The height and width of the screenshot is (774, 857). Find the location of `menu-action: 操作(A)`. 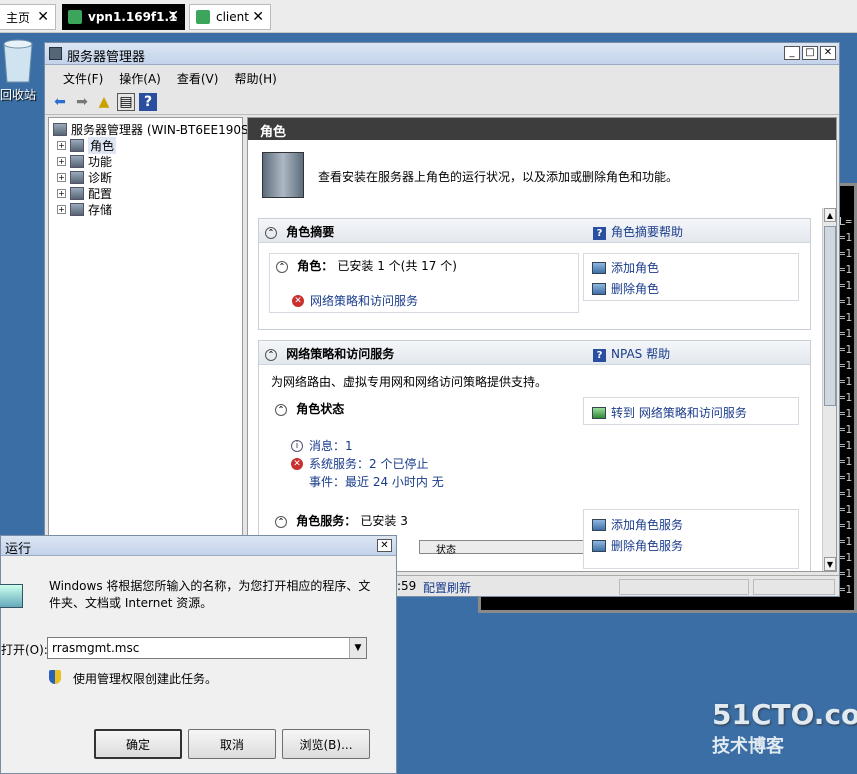

menu-action: 操作(A) is located at coordinates (140, 78).